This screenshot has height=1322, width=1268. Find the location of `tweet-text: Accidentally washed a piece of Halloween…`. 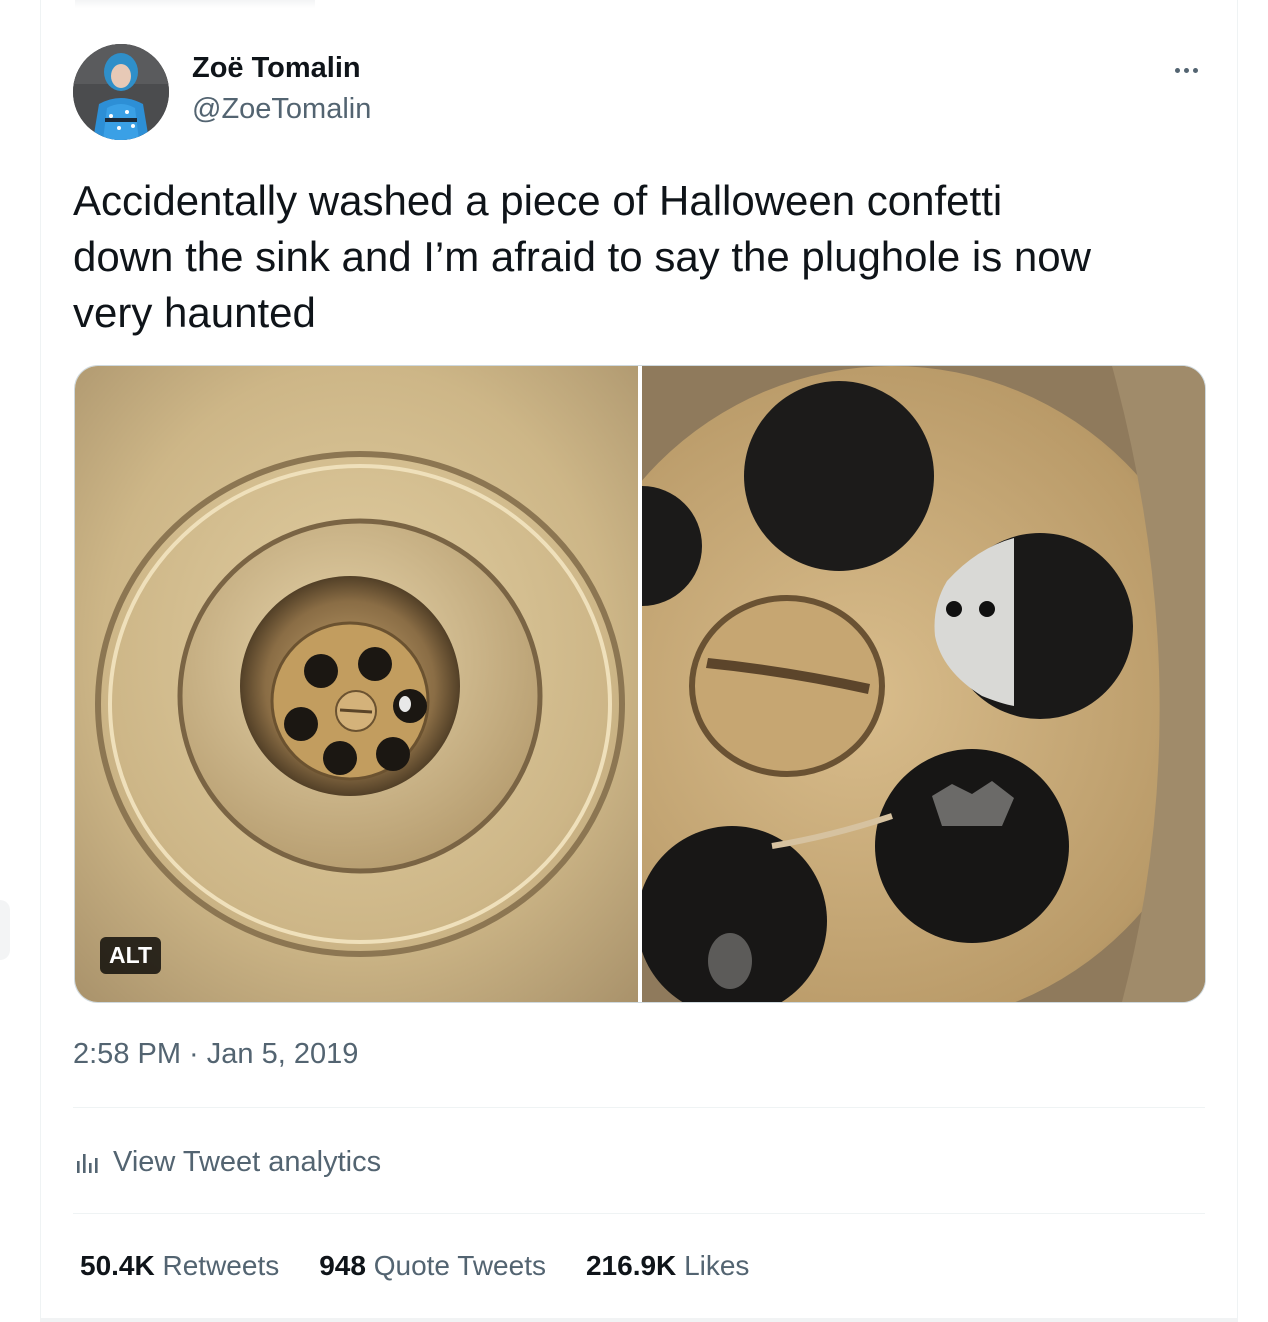

tweet-text: Accidentally washed a piece of Halloween… is located at coordinates (582, 256).